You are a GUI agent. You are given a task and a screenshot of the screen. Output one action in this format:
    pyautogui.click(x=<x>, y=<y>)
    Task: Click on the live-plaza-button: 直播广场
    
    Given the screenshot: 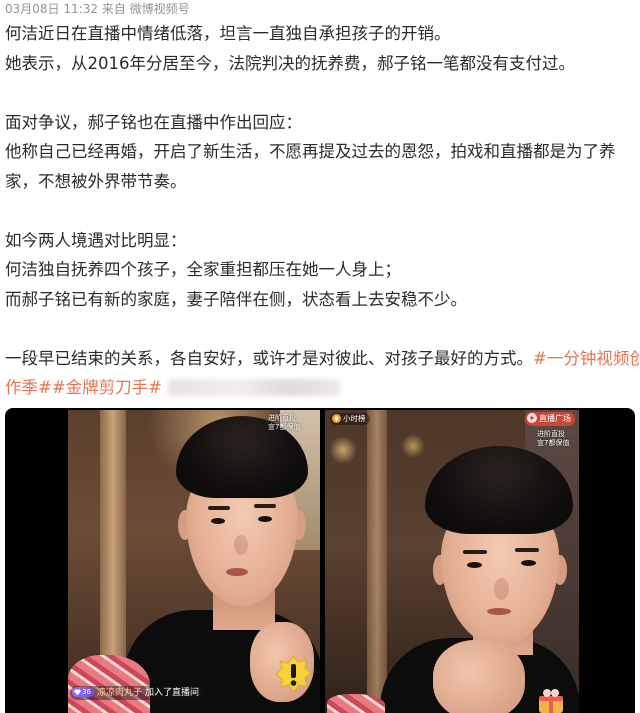 What is the action you would take?
    pyautogui.click(x=550, y=419)
    